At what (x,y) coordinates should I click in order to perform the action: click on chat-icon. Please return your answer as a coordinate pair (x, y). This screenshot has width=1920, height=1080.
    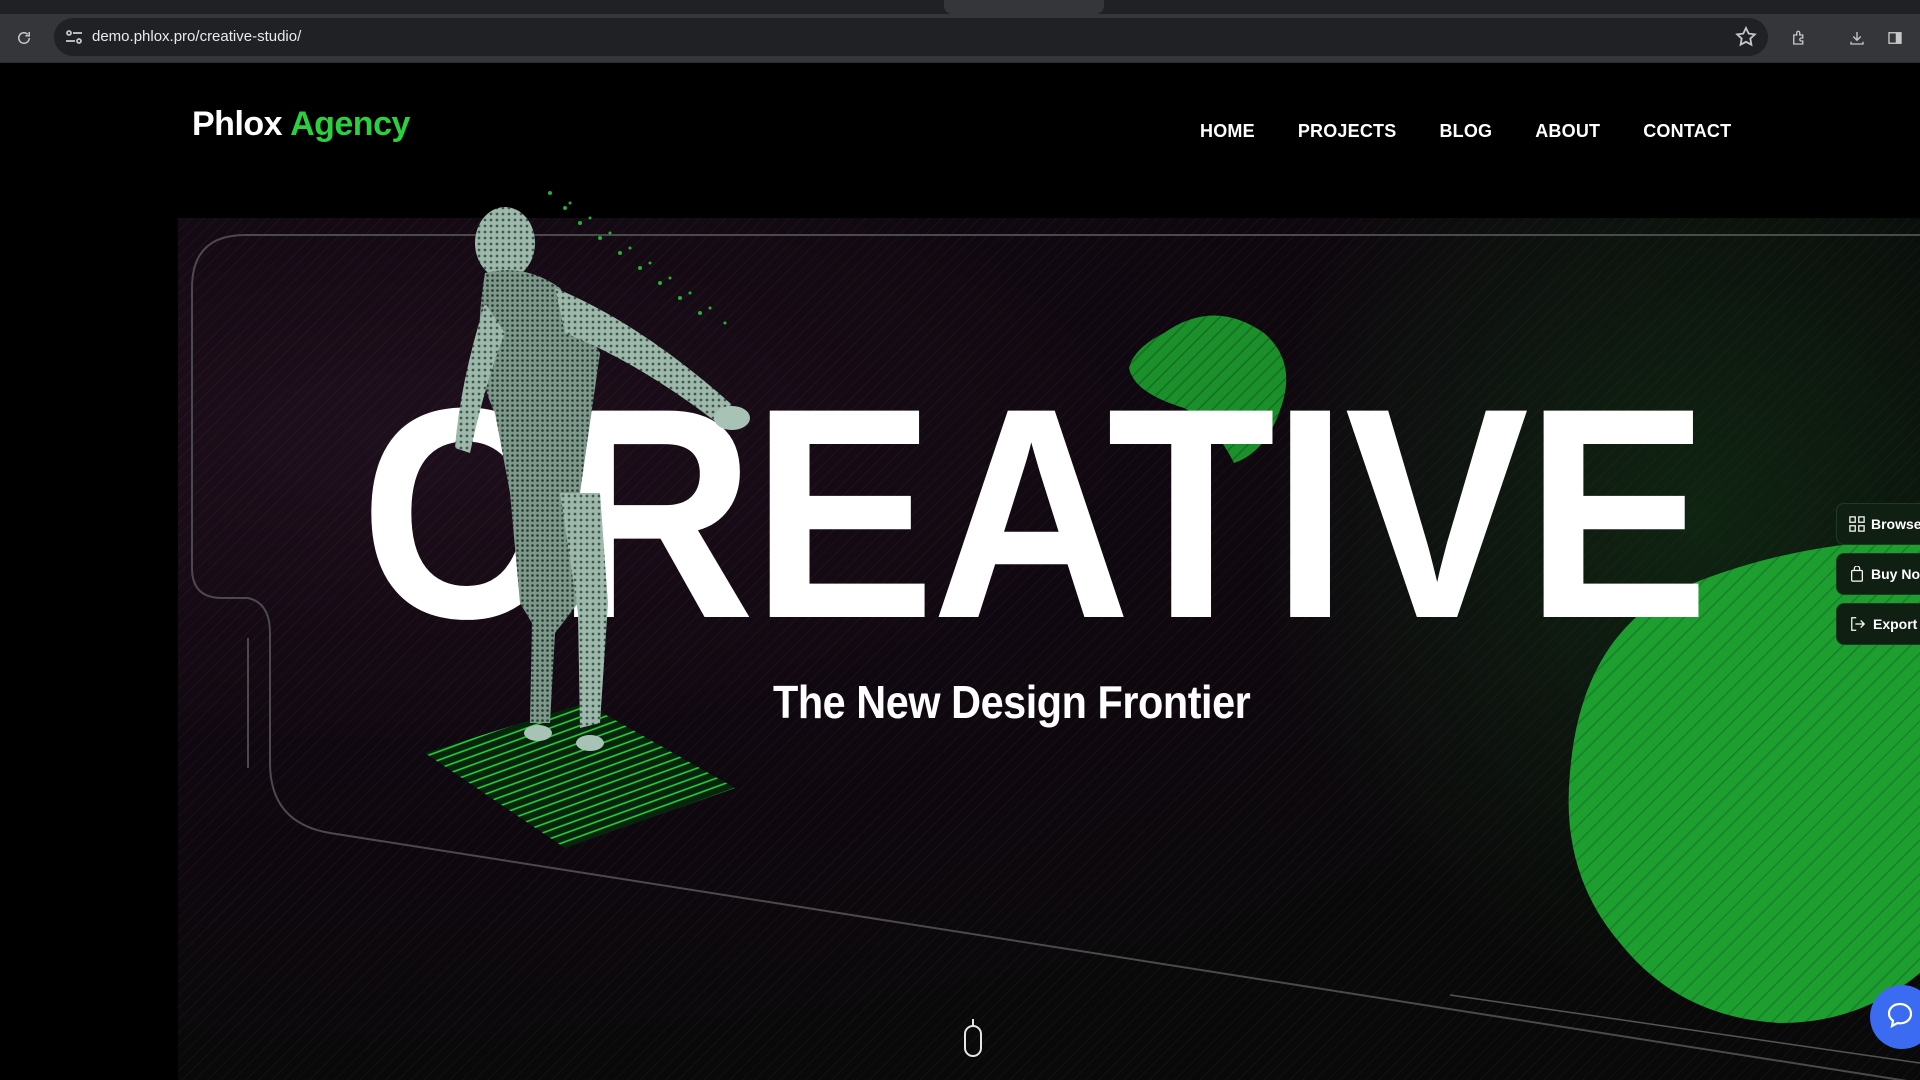
    Looking at the image, I should click on (1900, 1017).